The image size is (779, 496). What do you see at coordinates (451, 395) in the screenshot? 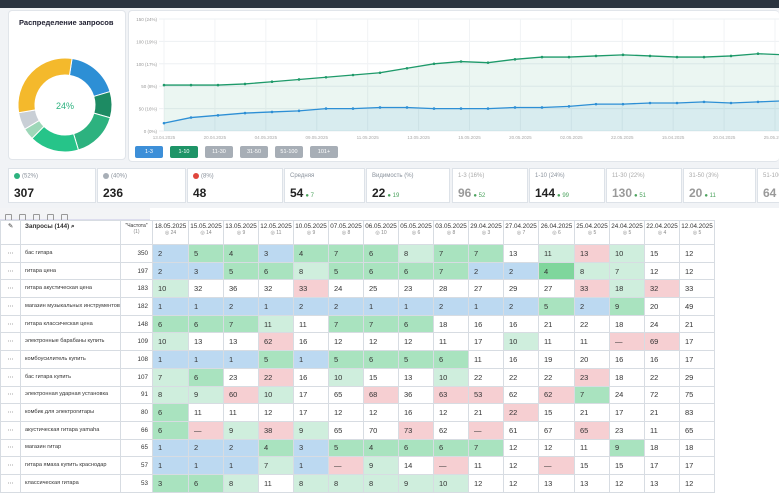
I see `position-cell: 63` at bounding box center [451, 395].